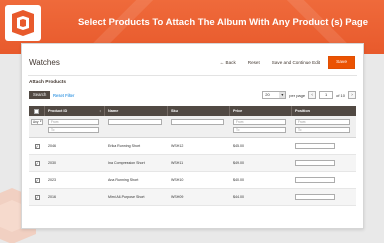  I want to click on total-pages-label: of 10, so click(340, 95).